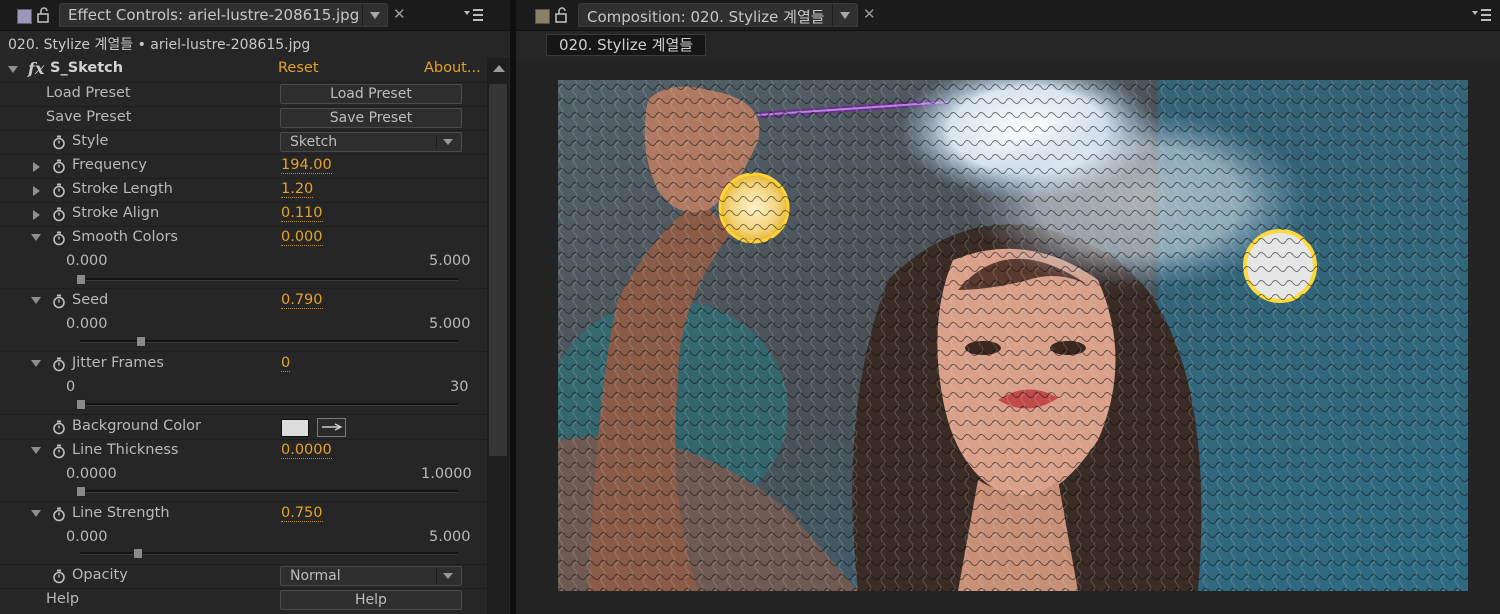 The width and height of the screenshot is (1500, 614). I want to click on scrollbar-thumb, so click(498, 270).